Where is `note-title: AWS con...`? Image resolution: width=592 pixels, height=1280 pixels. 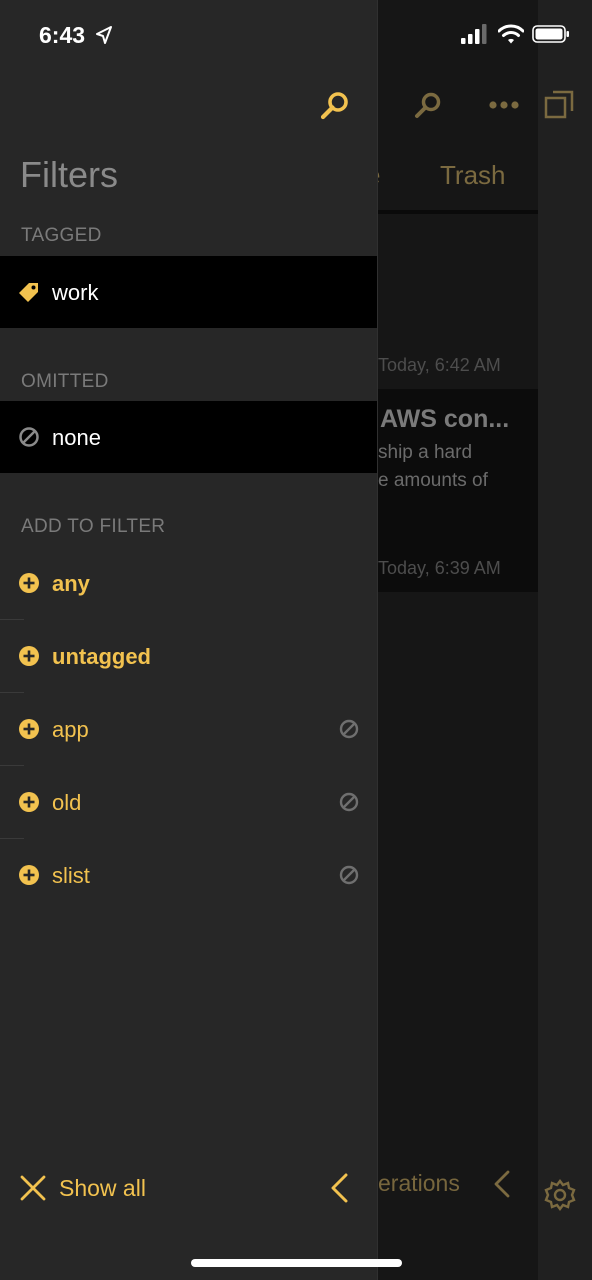 note-title: AWS con... is located at coordinates (445, 419).